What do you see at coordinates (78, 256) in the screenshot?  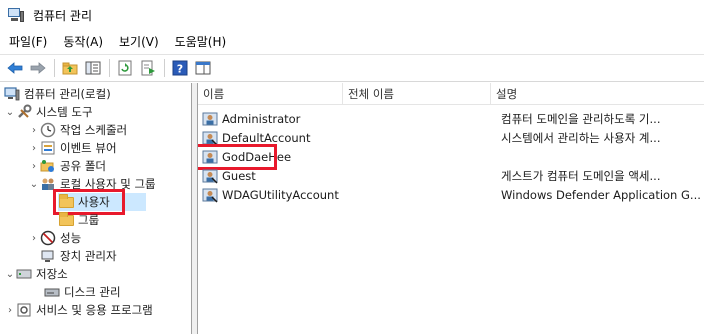 I see `tree-item-device-manager: 장치 관리자` at bounding box center [78, 256].